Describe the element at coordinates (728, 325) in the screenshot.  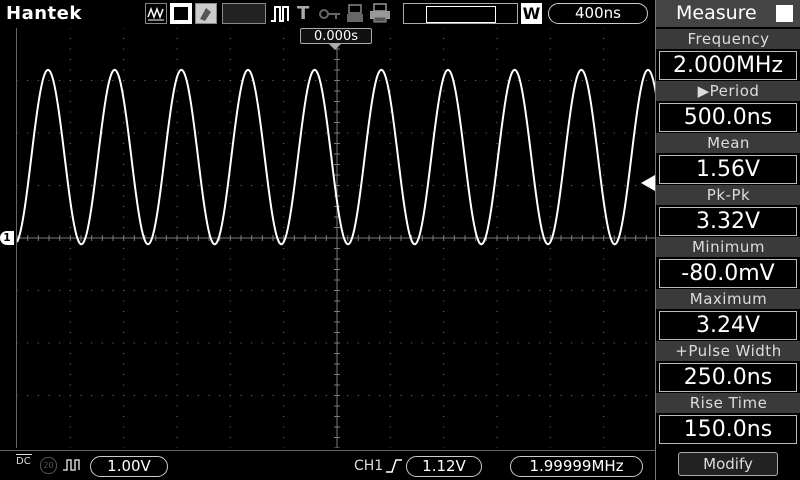
I see `measurement-value: 3.24V` at that location.